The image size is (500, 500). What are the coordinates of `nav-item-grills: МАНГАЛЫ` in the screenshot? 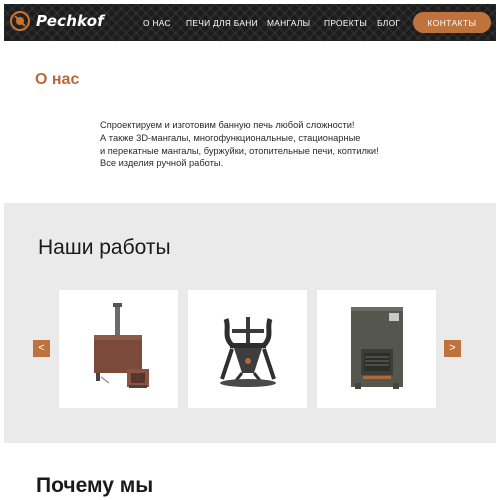 It's located at (288, 23).